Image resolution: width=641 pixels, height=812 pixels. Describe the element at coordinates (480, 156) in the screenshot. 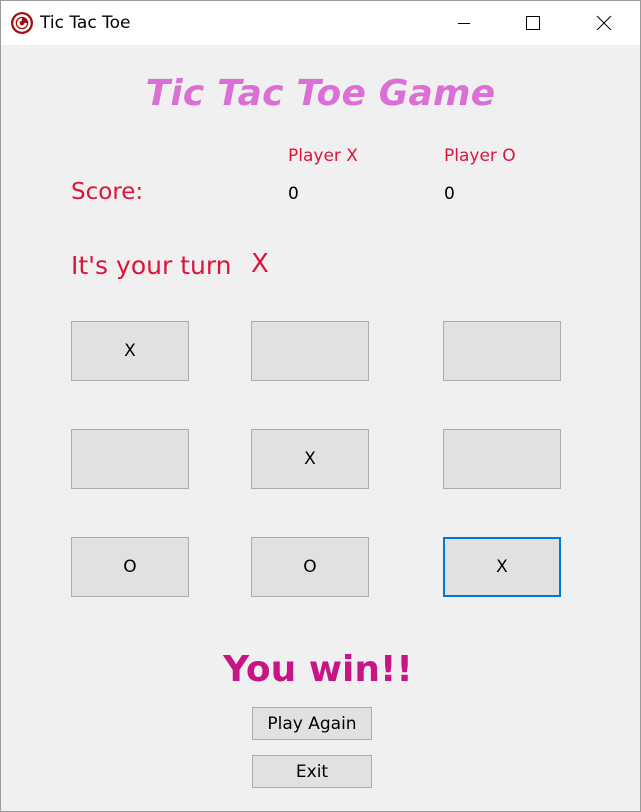

I see `player-o-label: Player O` at that location.